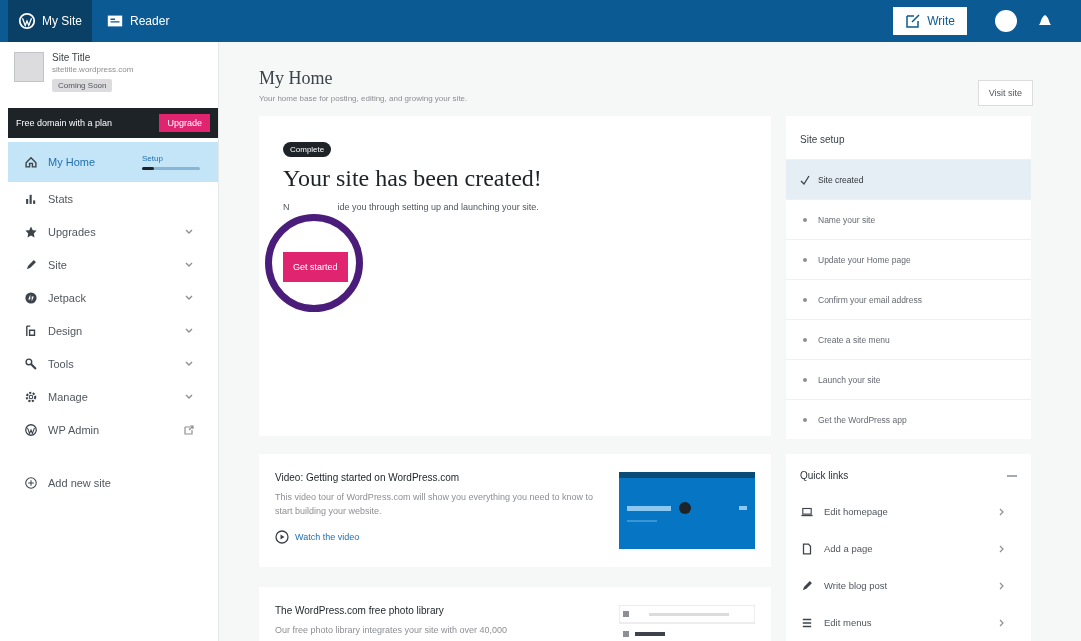 This screenshot has height=641, width=1081. I want to click on sidebar-item: WP Admin, so click(109, 429).